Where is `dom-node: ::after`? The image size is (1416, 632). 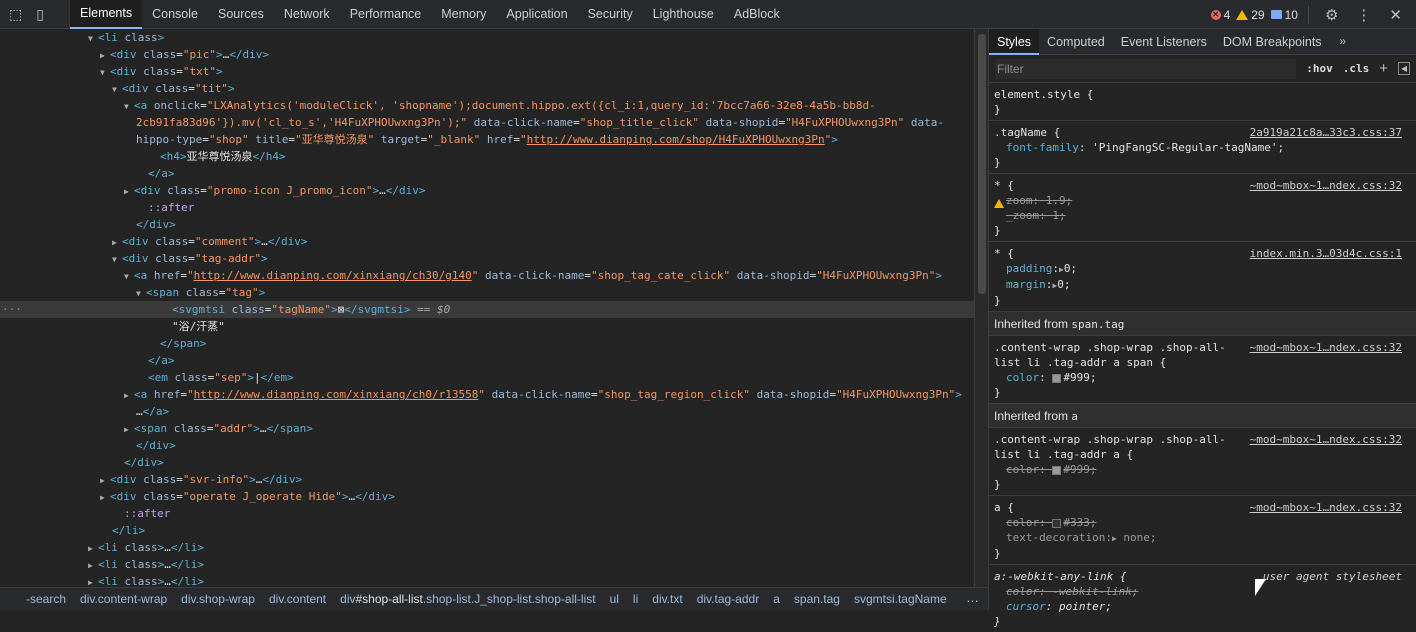 dom-node: ::after is located at coordinates (487, 513).